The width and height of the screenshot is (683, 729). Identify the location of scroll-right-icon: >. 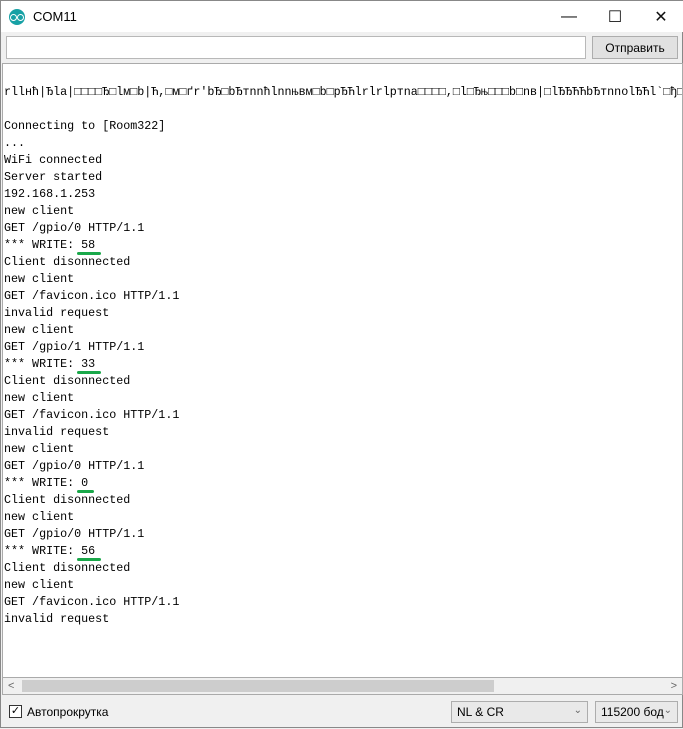
(674, 686).